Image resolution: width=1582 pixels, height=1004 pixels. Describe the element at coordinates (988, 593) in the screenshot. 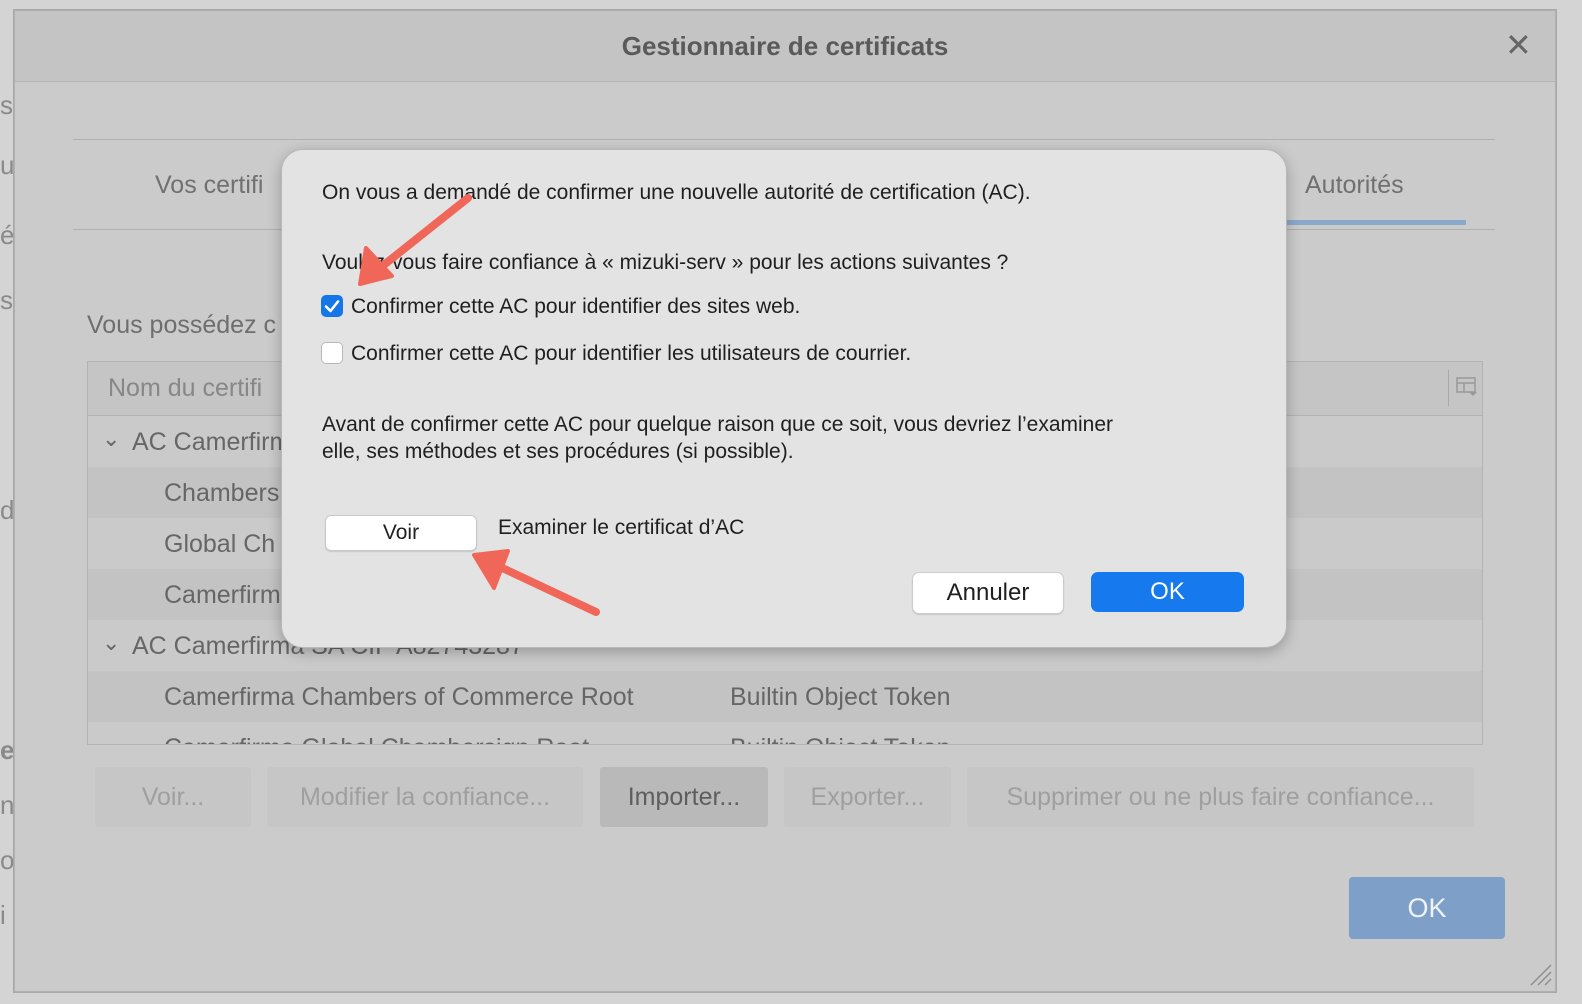

I see `cancel-button: Annuler` at that location.